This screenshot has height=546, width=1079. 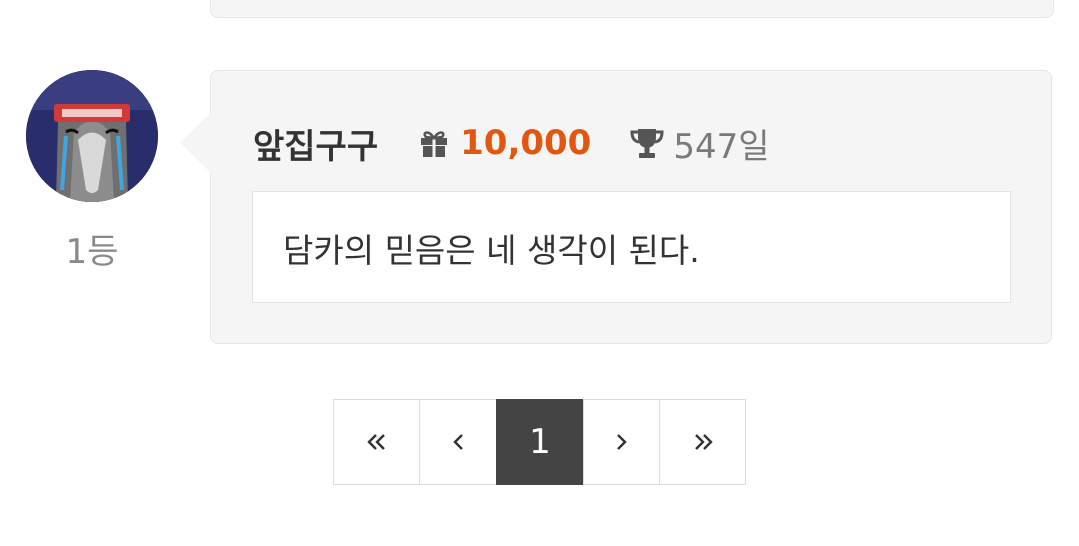 I want to click on double-chevron-right-icon, so click(x=703, y=442).